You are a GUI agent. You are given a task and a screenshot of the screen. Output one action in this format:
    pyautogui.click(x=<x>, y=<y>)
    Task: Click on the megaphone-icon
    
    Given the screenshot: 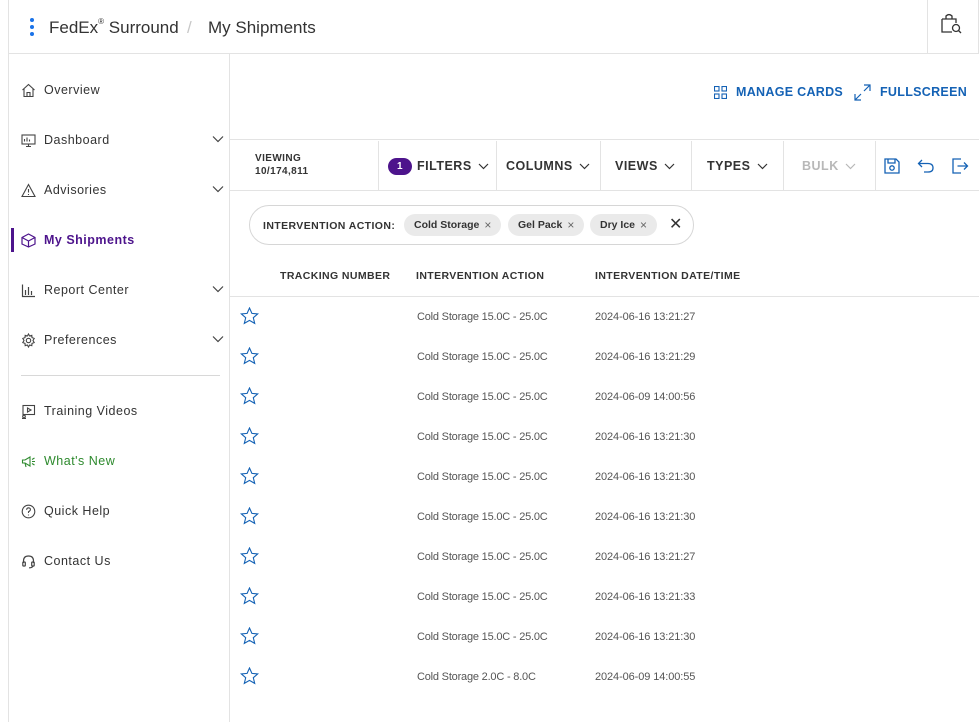 What is the action you would take?
    pyautogui.click(x=28, y=462)
    